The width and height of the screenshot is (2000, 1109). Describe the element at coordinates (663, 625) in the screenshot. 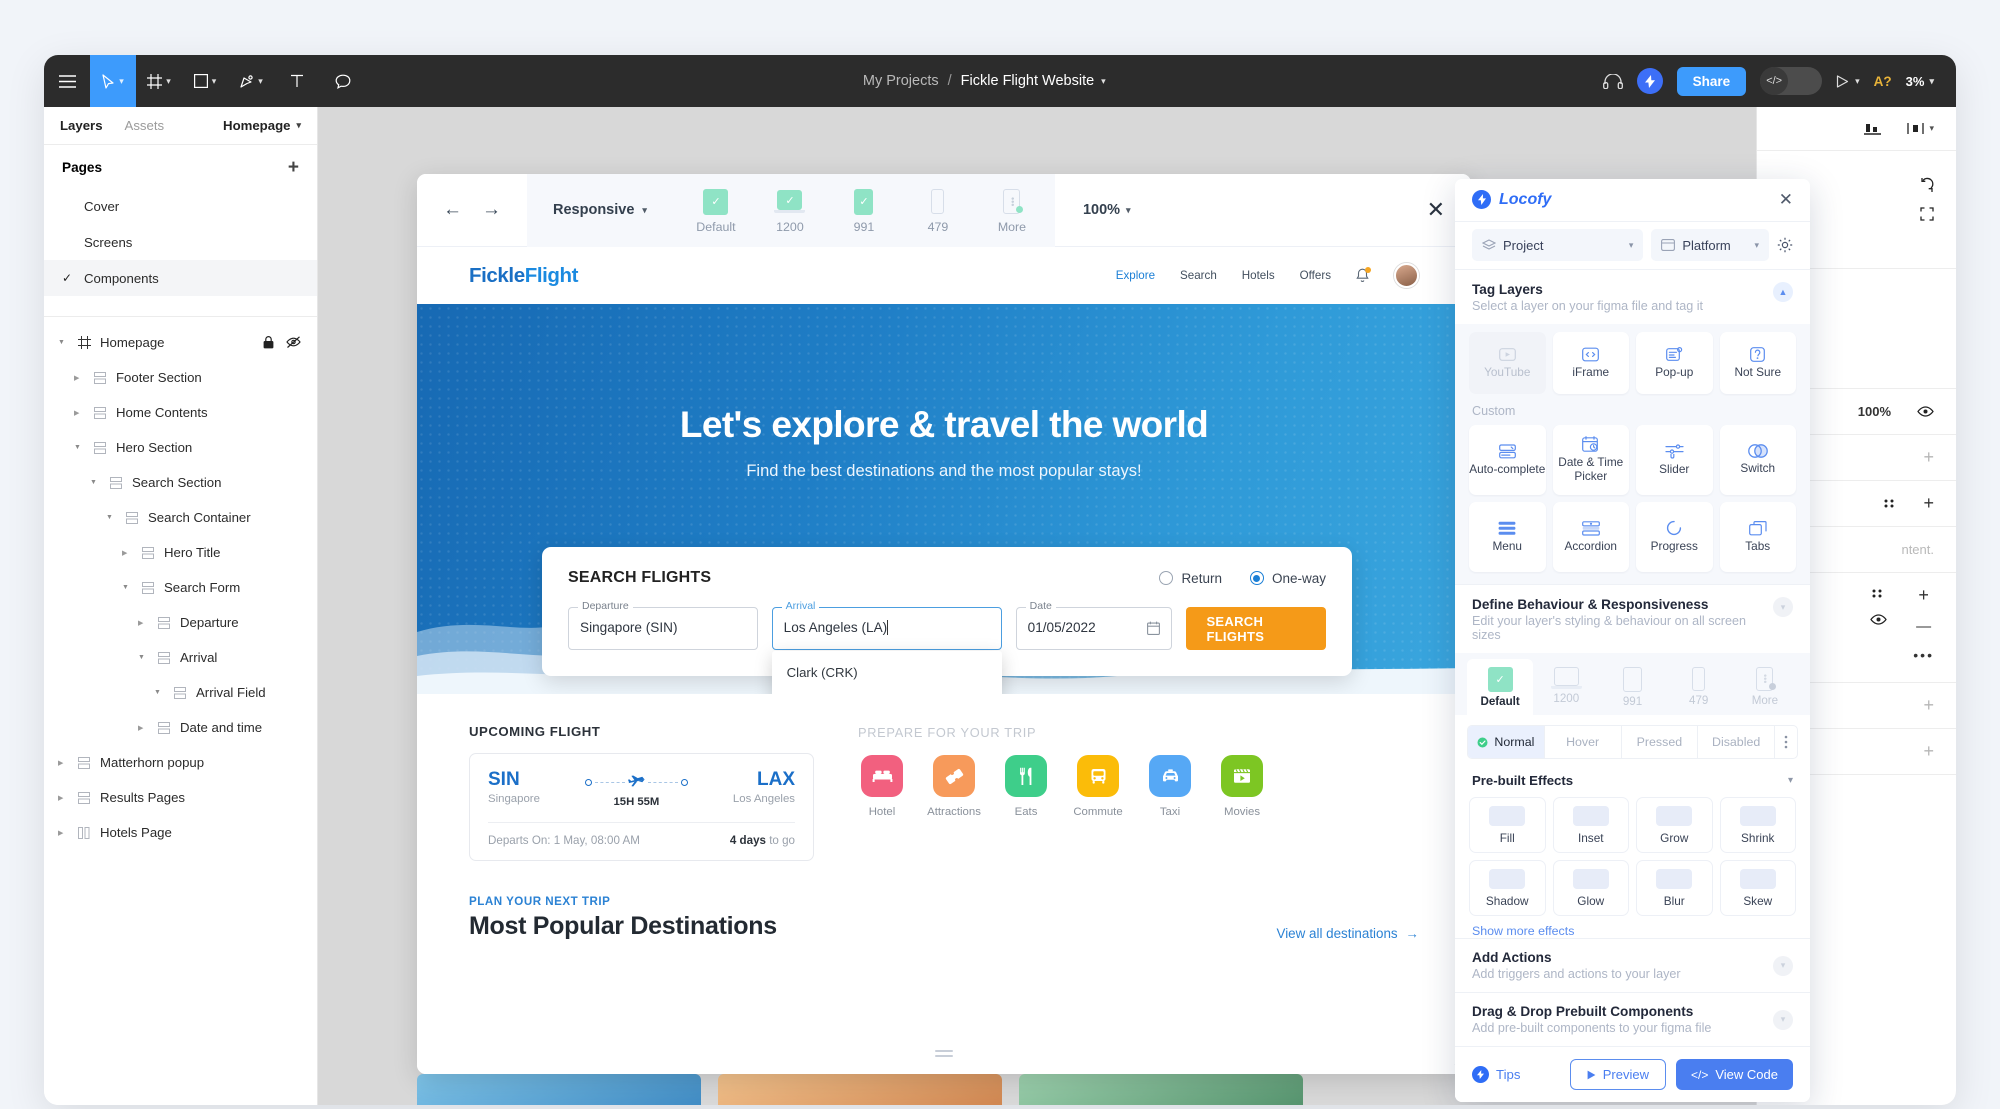

I see `departure-field: Departure Singapore (SIN)` at that location.